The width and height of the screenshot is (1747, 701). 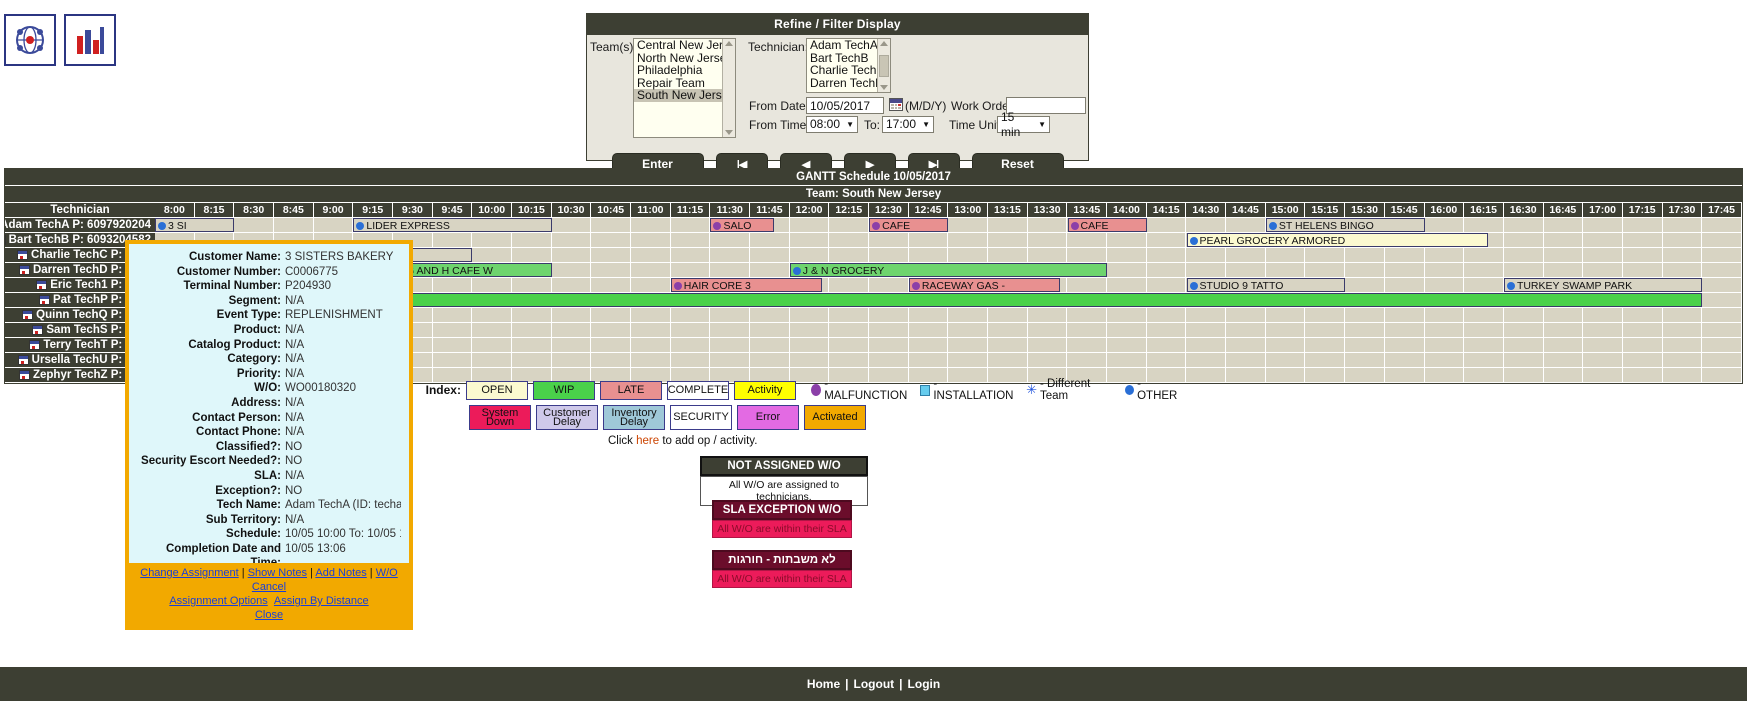 I want to click on team-option-selected: South New Jersey, so click(x=684, y=95).